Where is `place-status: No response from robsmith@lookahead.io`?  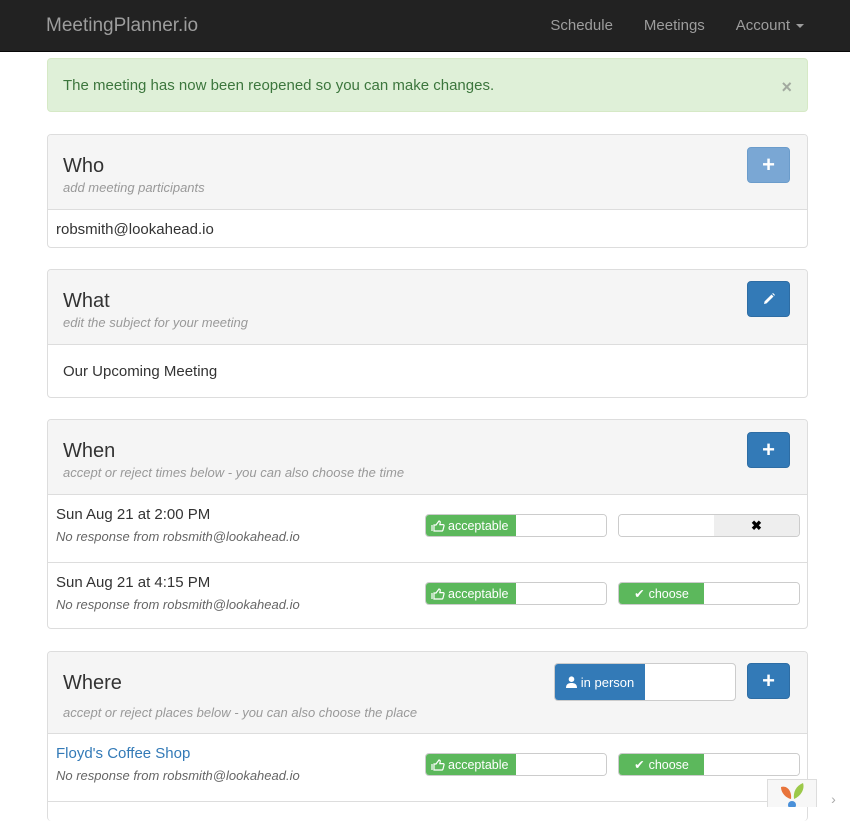 place-status: No response from robsmith@lookahead.io is located at coordinates (178, 775).